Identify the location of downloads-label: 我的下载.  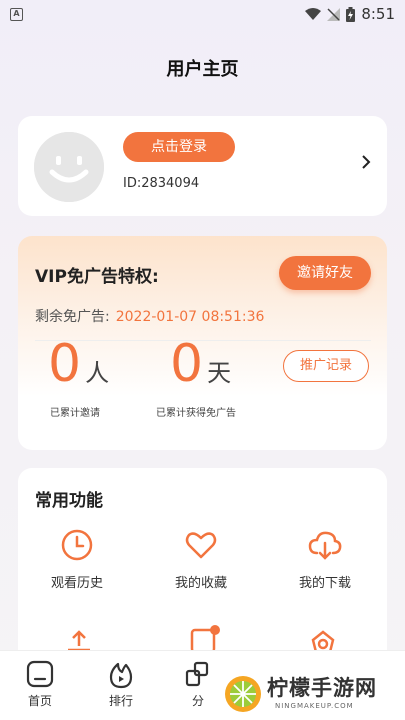
(324, 583).